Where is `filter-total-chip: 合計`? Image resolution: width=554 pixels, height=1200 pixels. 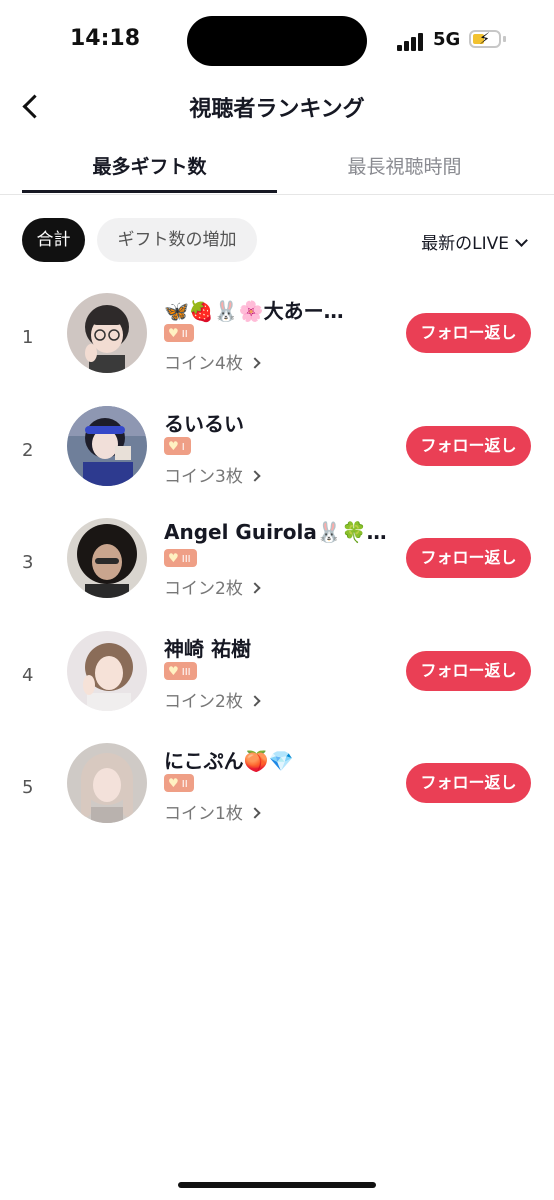 filter-total-chip: 合計 is located at coordinates (53, 240).